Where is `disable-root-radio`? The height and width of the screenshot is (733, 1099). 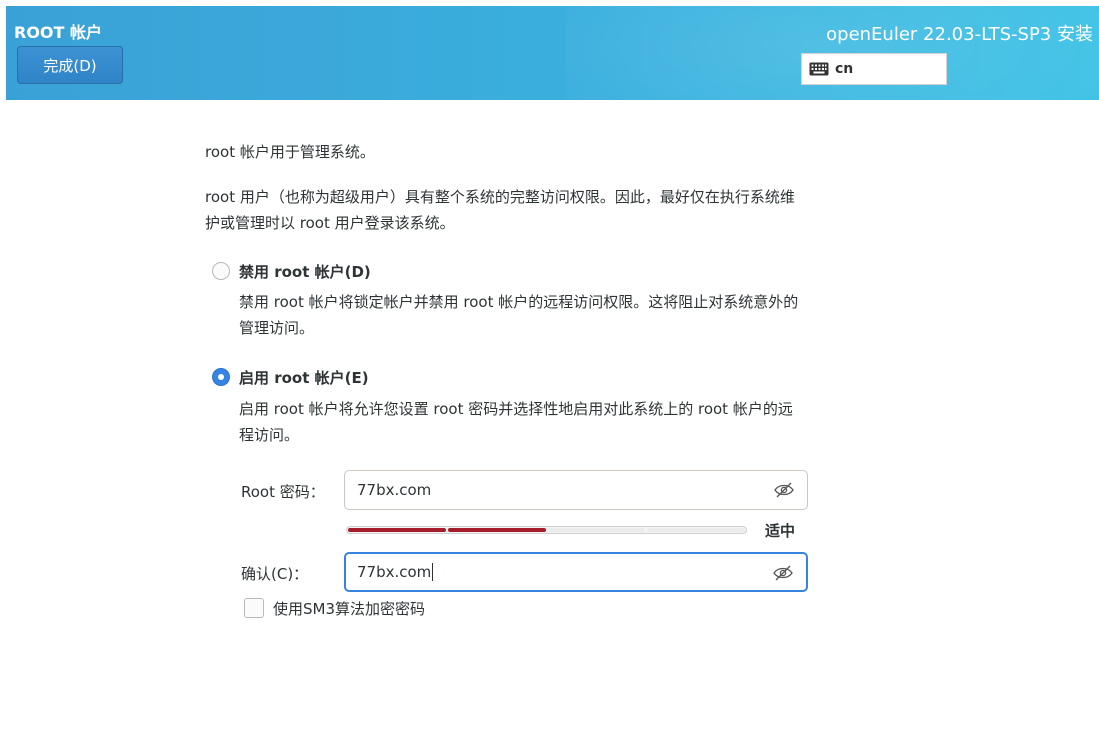
disable-root-radio is located at coordinates (221, 271).